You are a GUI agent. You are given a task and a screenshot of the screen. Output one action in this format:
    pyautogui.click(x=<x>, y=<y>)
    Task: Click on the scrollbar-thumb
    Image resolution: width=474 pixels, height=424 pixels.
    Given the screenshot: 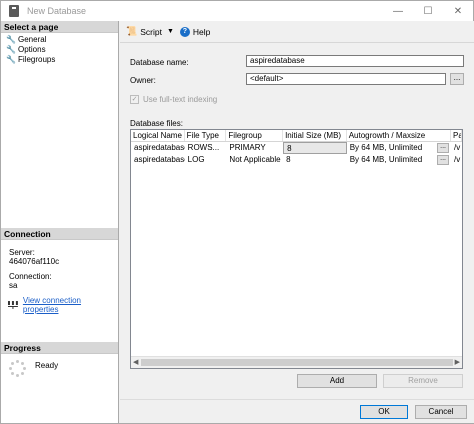 What is the action you would take?
    pyautogui.click(x=297, y=362)
    